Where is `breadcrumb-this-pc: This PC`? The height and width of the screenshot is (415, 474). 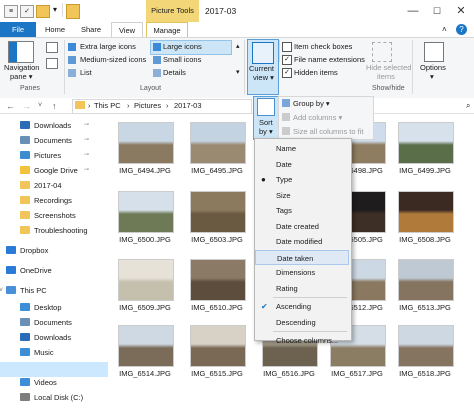 breadcrumb-this-pc: This PC is located at coordinates (107, 105).